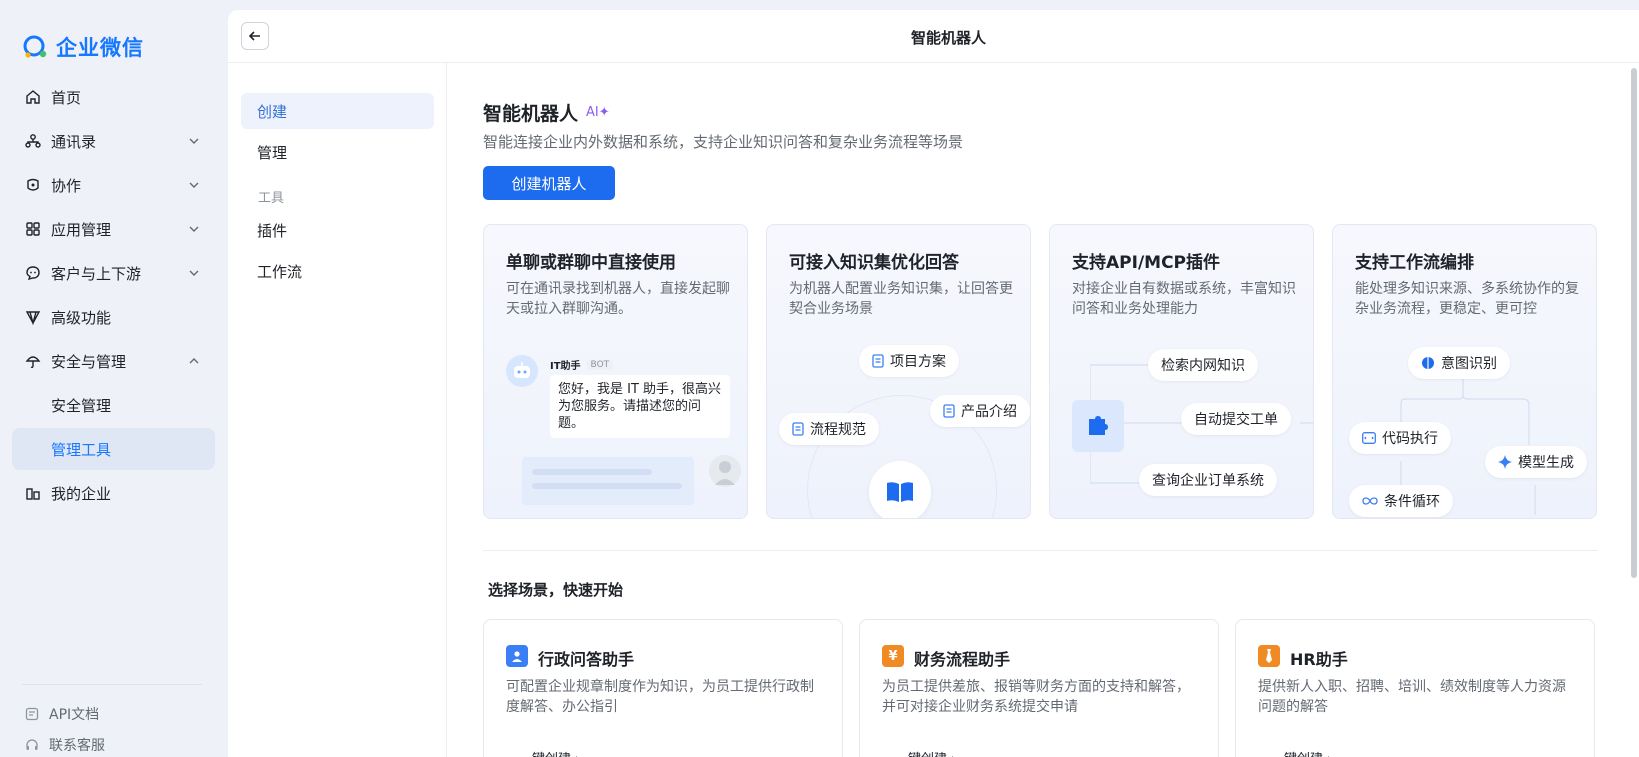  I want to click on wecom-logo-icon, so click(35, 46).